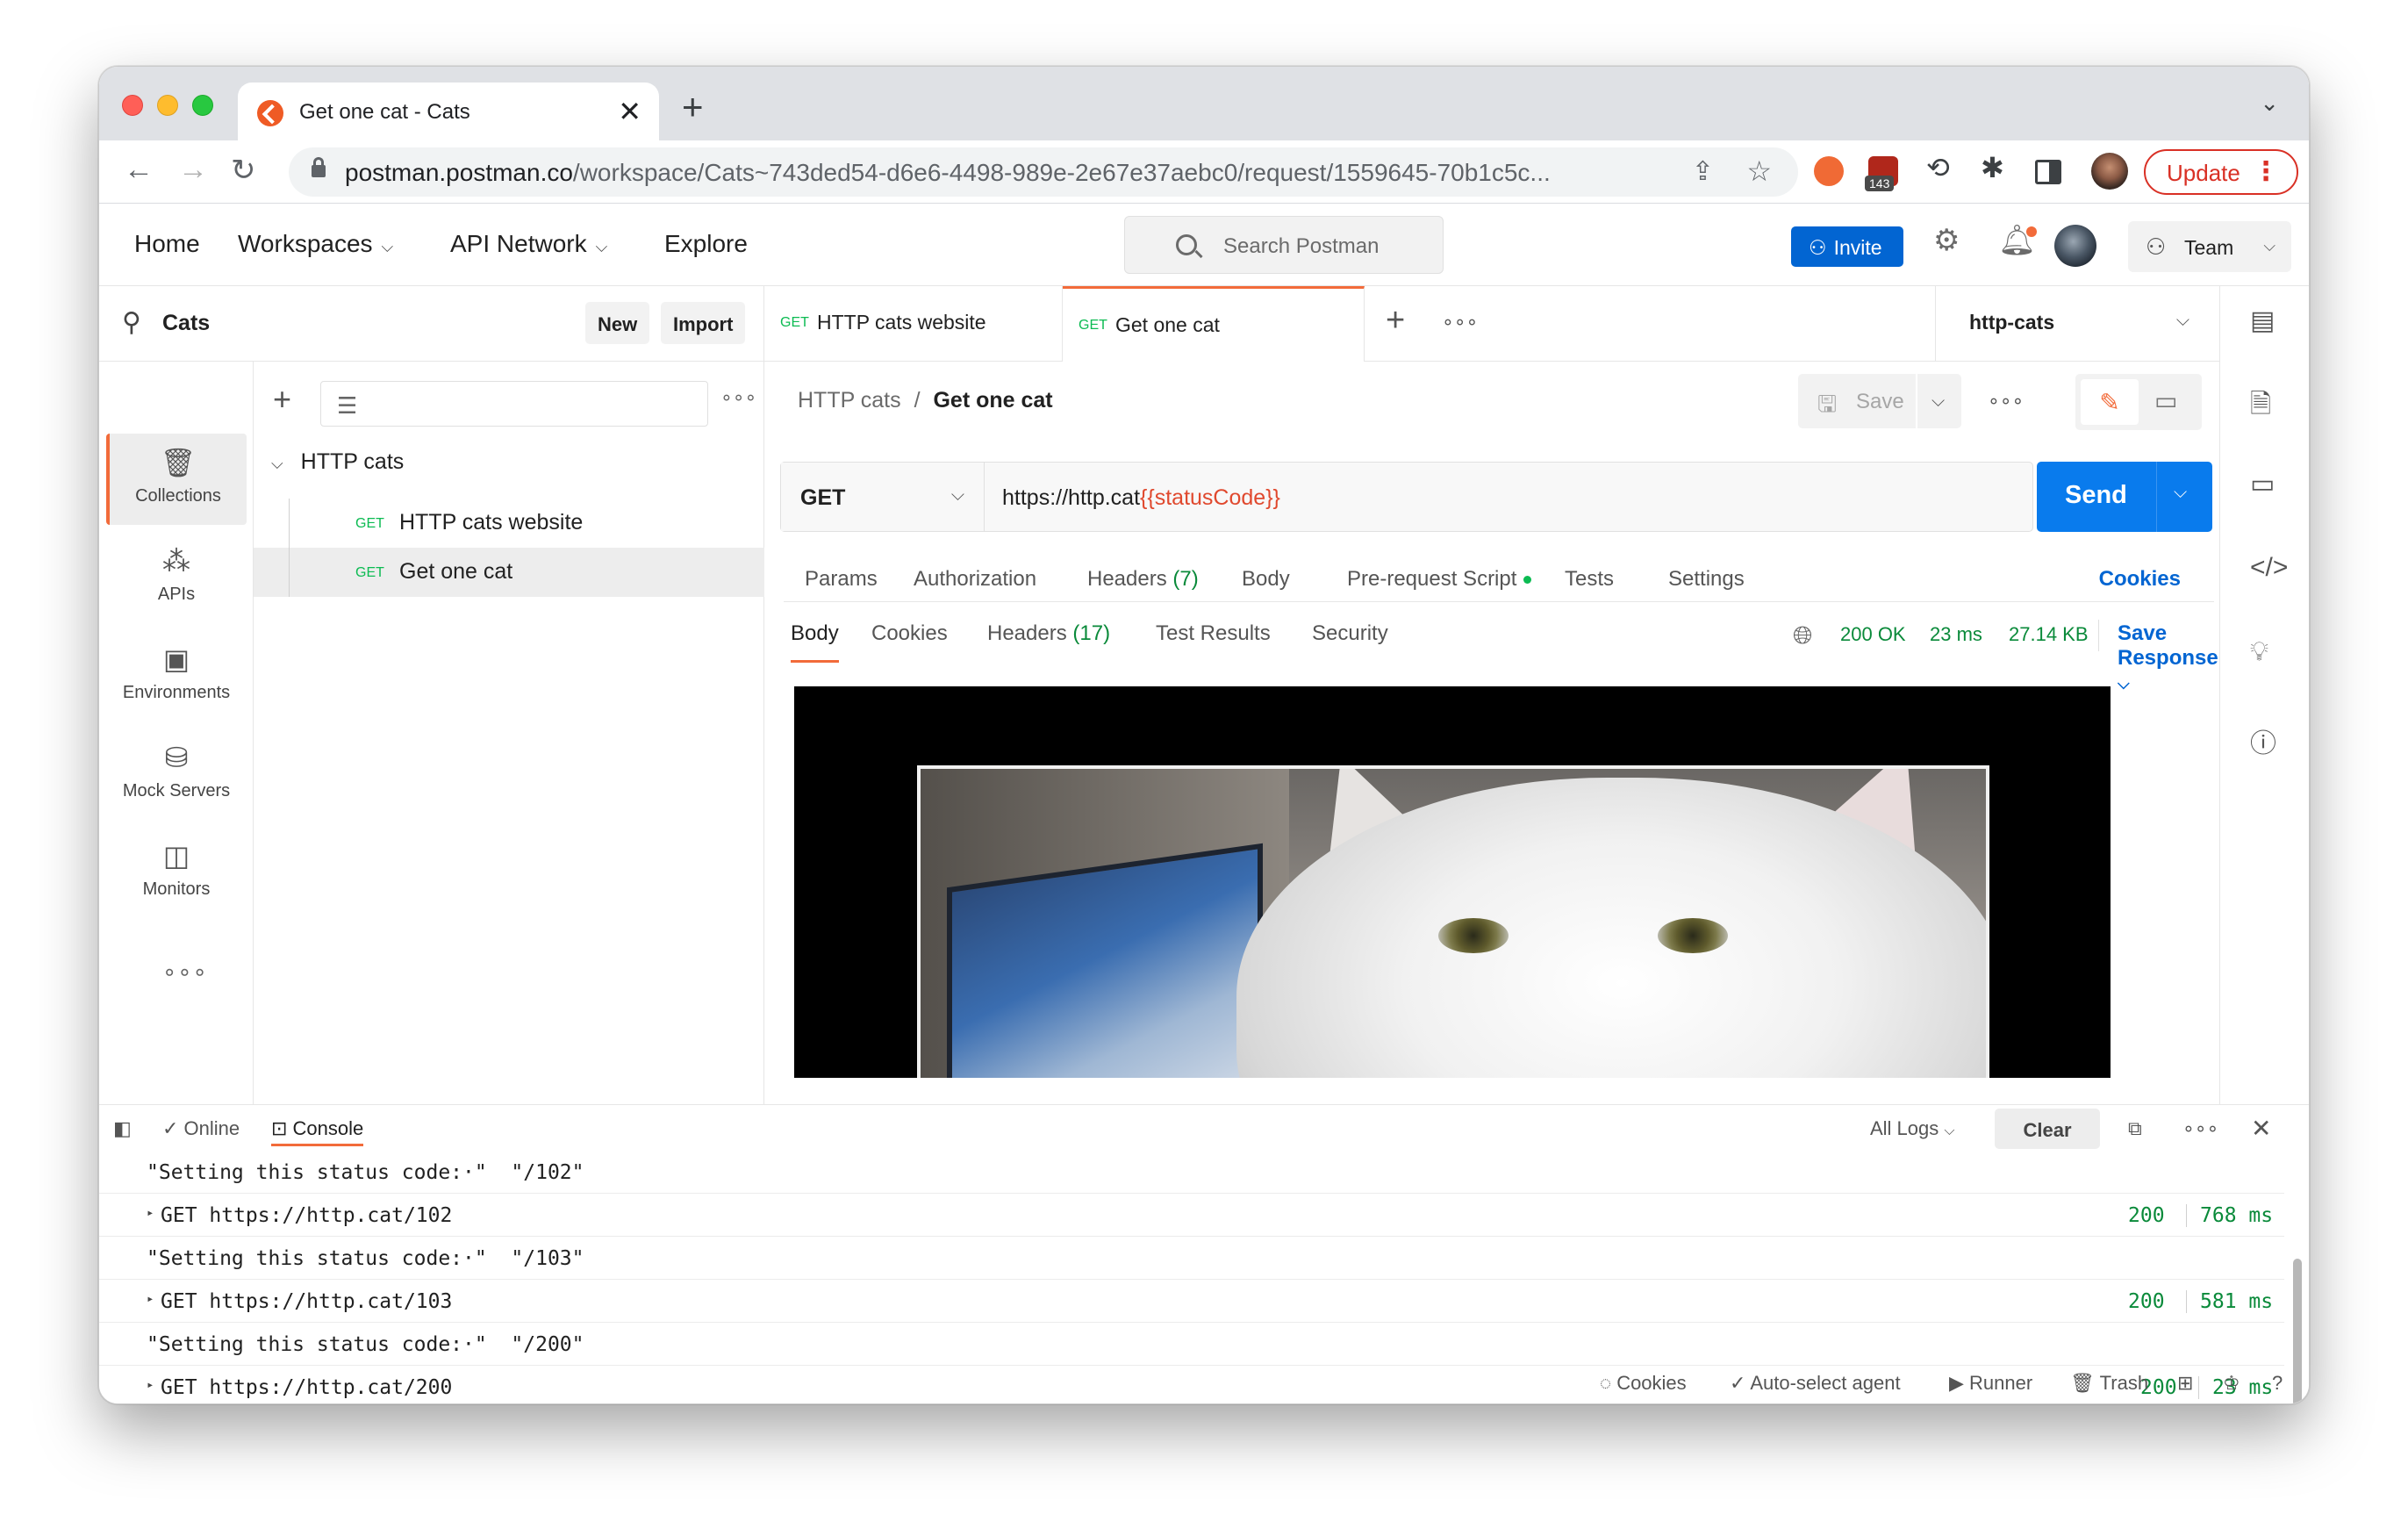  I want to click on all-logs-select: All Logs ⌵, so click(1912, 1128).